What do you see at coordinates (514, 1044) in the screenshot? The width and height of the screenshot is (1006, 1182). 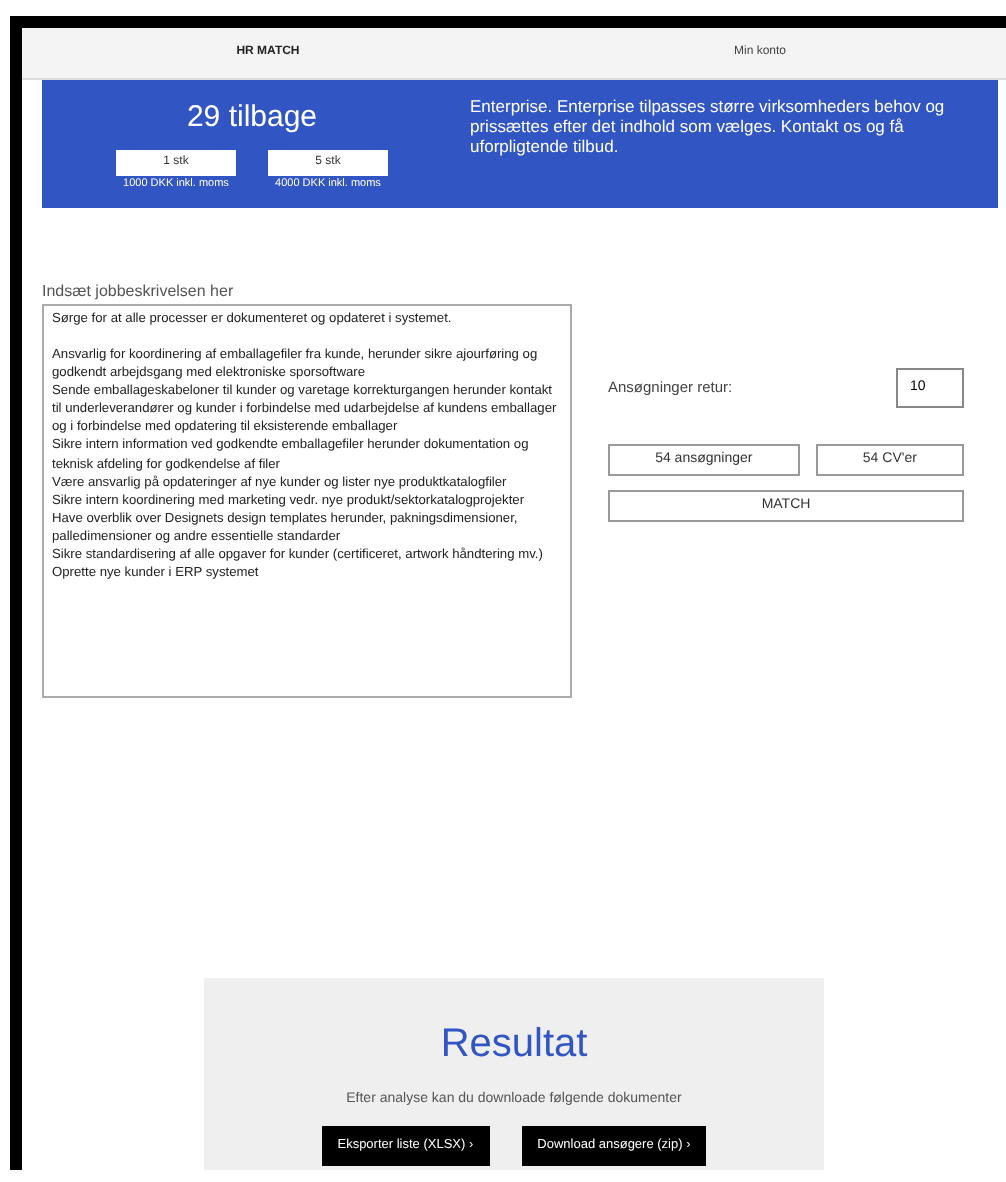 I see `result-title: Resultat` at bounding box center [514, 1044].